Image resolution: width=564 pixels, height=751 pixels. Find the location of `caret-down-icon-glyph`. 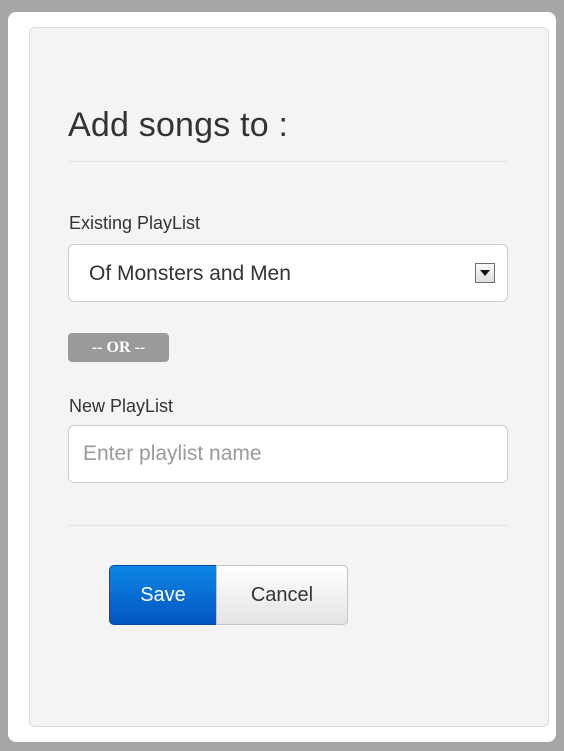

caret-down-icon-glyph is located at coordinates (485, 273).